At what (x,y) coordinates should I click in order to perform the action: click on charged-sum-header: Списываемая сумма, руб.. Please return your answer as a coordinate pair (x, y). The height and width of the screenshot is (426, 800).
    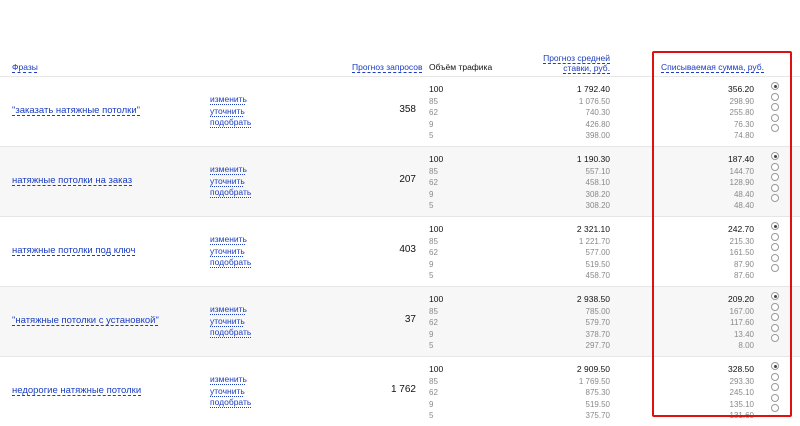
    Looking at the image, I should click on (712, 67).